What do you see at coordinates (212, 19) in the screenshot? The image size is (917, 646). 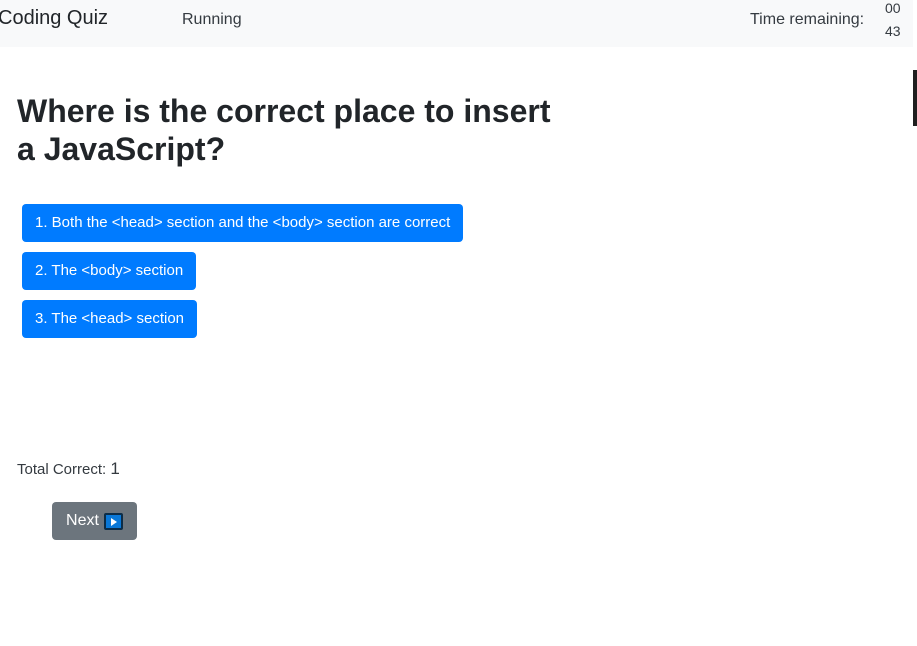 I see `quiz-status: Running` at bounding box center [212, 19].